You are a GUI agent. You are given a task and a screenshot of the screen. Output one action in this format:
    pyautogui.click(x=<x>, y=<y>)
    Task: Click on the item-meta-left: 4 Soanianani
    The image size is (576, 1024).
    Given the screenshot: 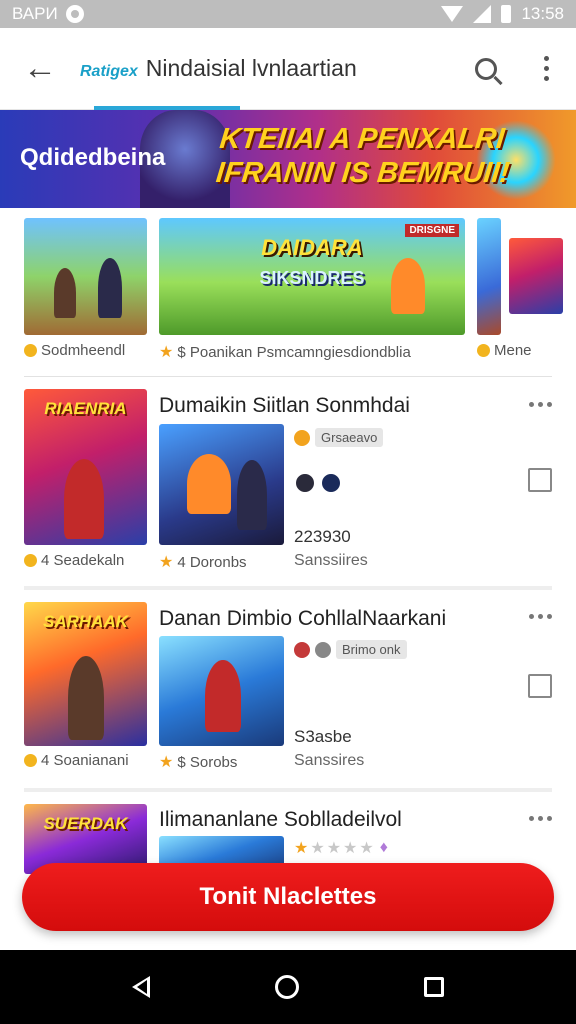 What is the action you would take?
    pyautogui.click(x=76, y=760)
    